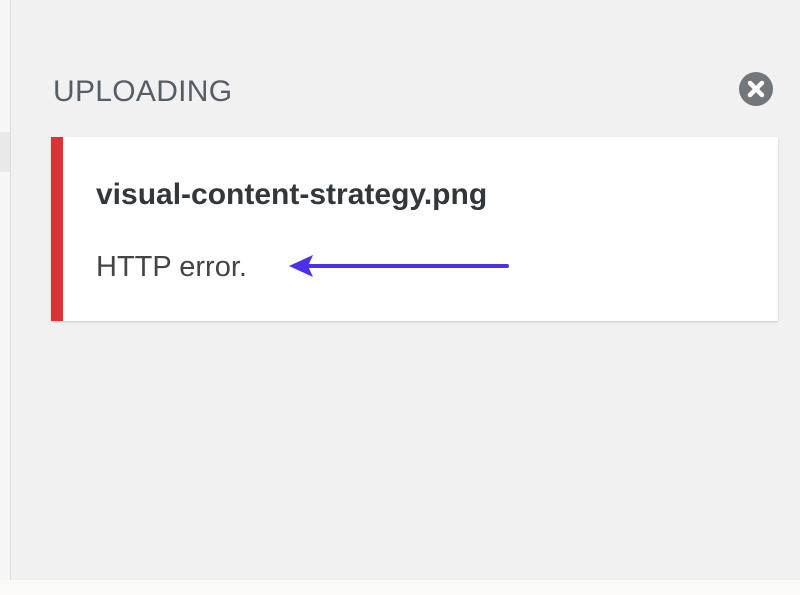 Image resolution: width=800 pixels, height=595 pixels. What do you see at coordinates (5, 152) in the screenshot?
I see `left-panel-notch` at bounding box center [5, 152].